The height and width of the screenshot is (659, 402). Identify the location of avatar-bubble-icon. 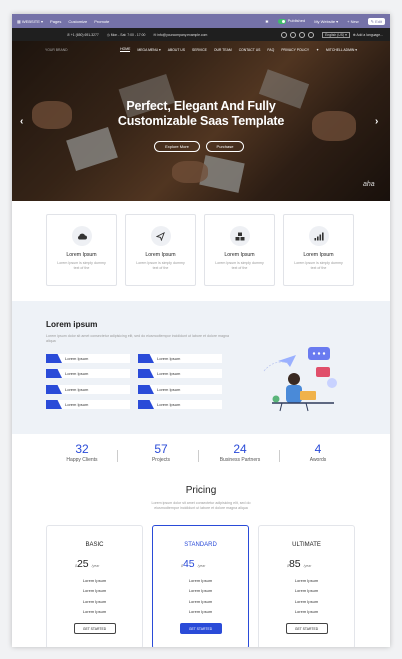
(332, 383).